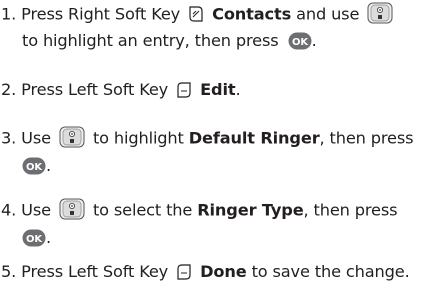  I want to click on step-text: Press Right Soft Key, so click(101, 14).